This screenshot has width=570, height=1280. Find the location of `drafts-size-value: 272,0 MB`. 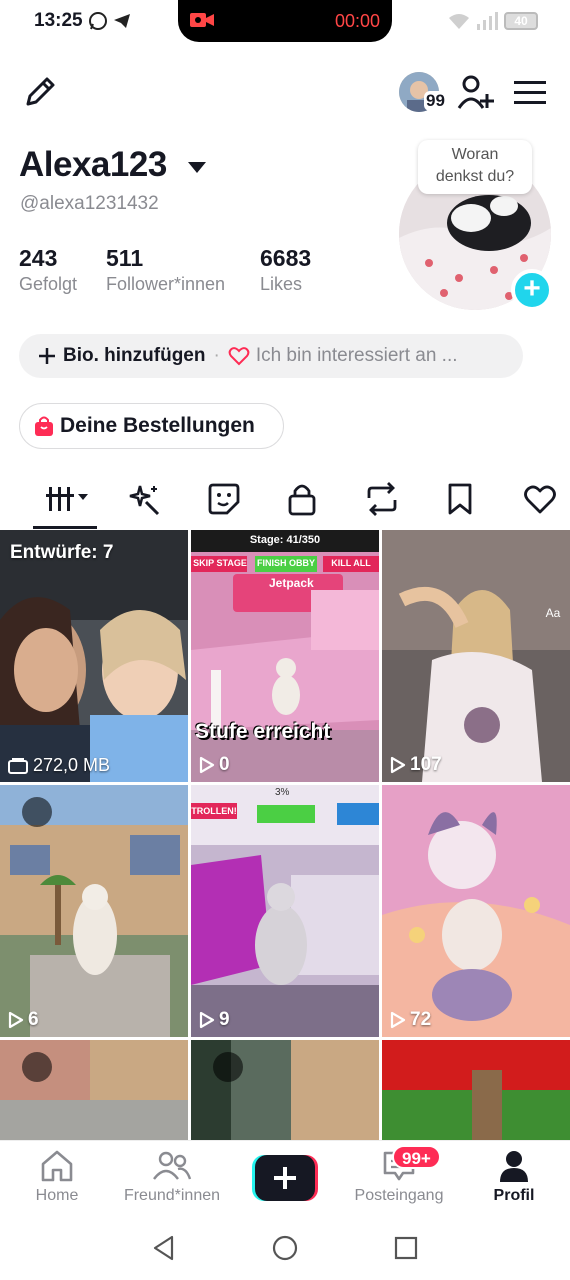

drafts-size-value: 272,0 MB is located at coordinates (72, 765).